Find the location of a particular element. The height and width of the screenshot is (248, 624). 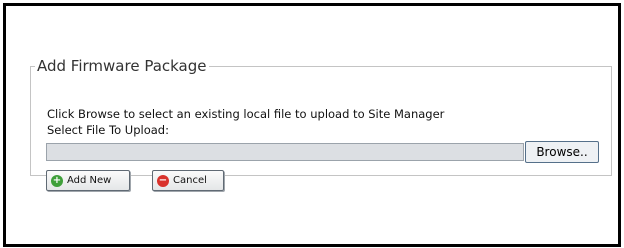

file-upload-label: Select File To Upload: is located at coordinates (108, 130).